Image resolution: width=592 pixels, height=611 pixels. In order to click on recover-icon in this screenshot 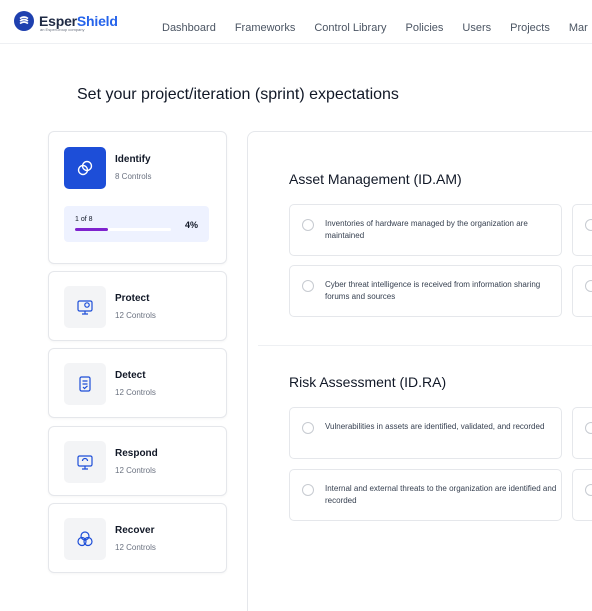, I will do `click(85, 539)`.